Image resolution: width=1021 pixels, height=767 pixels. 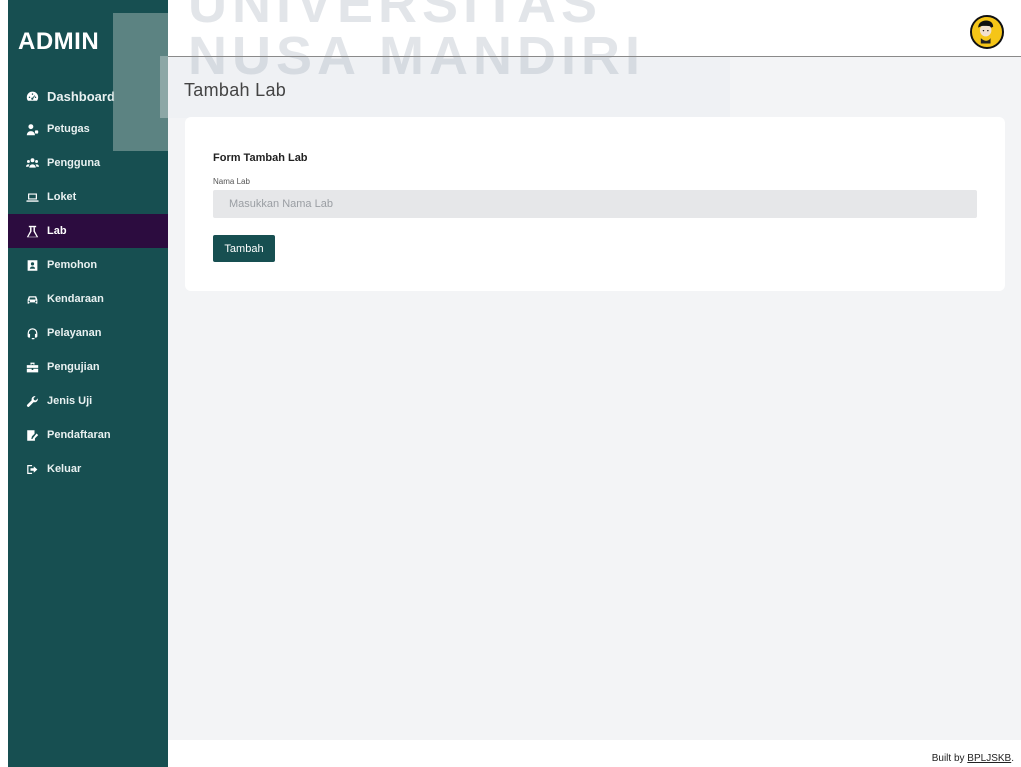 What do you see at coordinates (395, 17) in the screenshot?
I see `watermark-line-1: UNIVERSITAS` at bounding box center [395, 17].